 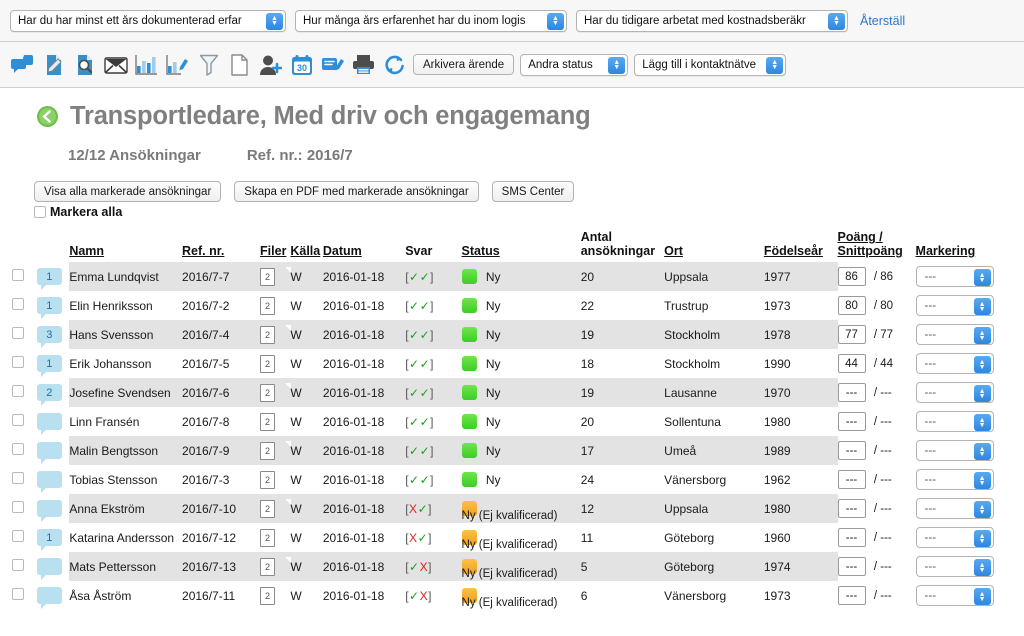 I want to click on row-name: Josefine Svendsen, so click(x=126, y=392).